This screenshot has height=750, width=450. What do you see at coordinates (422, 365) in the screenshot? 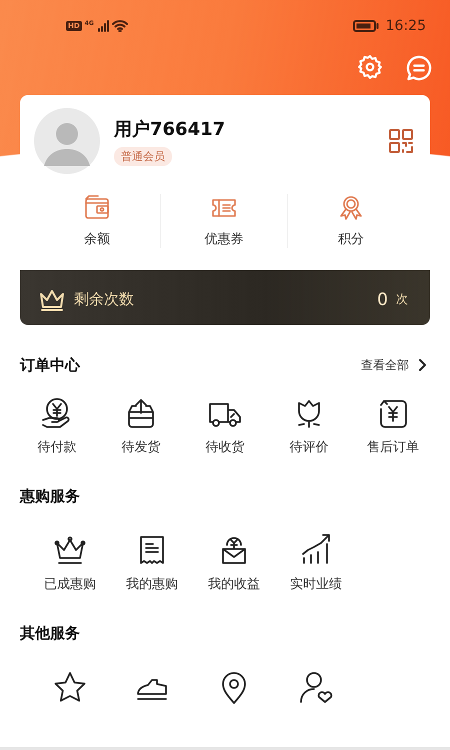
I see `chevron-right-icon` at bounding box center [422, 365].